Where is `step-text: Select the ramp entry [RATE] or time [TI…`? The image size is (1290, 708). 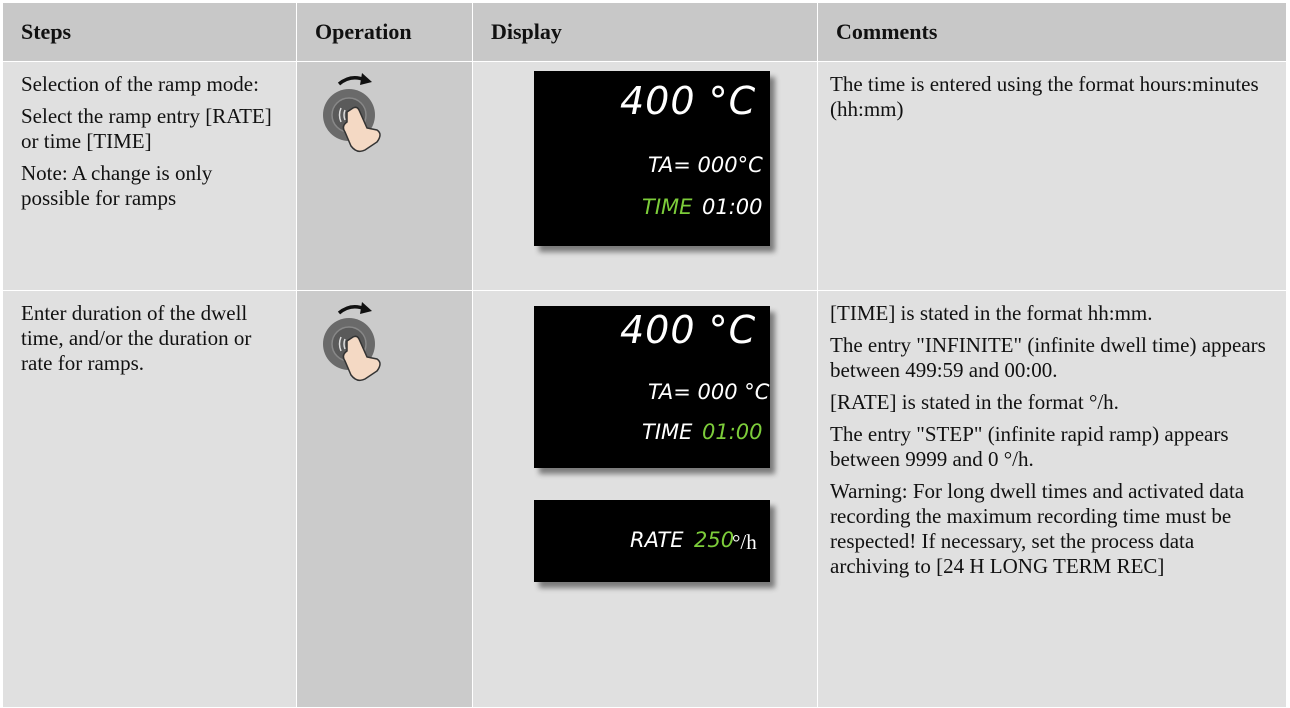 step-text: Select the ramp entry [RATE] or time [TI… is located at coordinates (146, 128).